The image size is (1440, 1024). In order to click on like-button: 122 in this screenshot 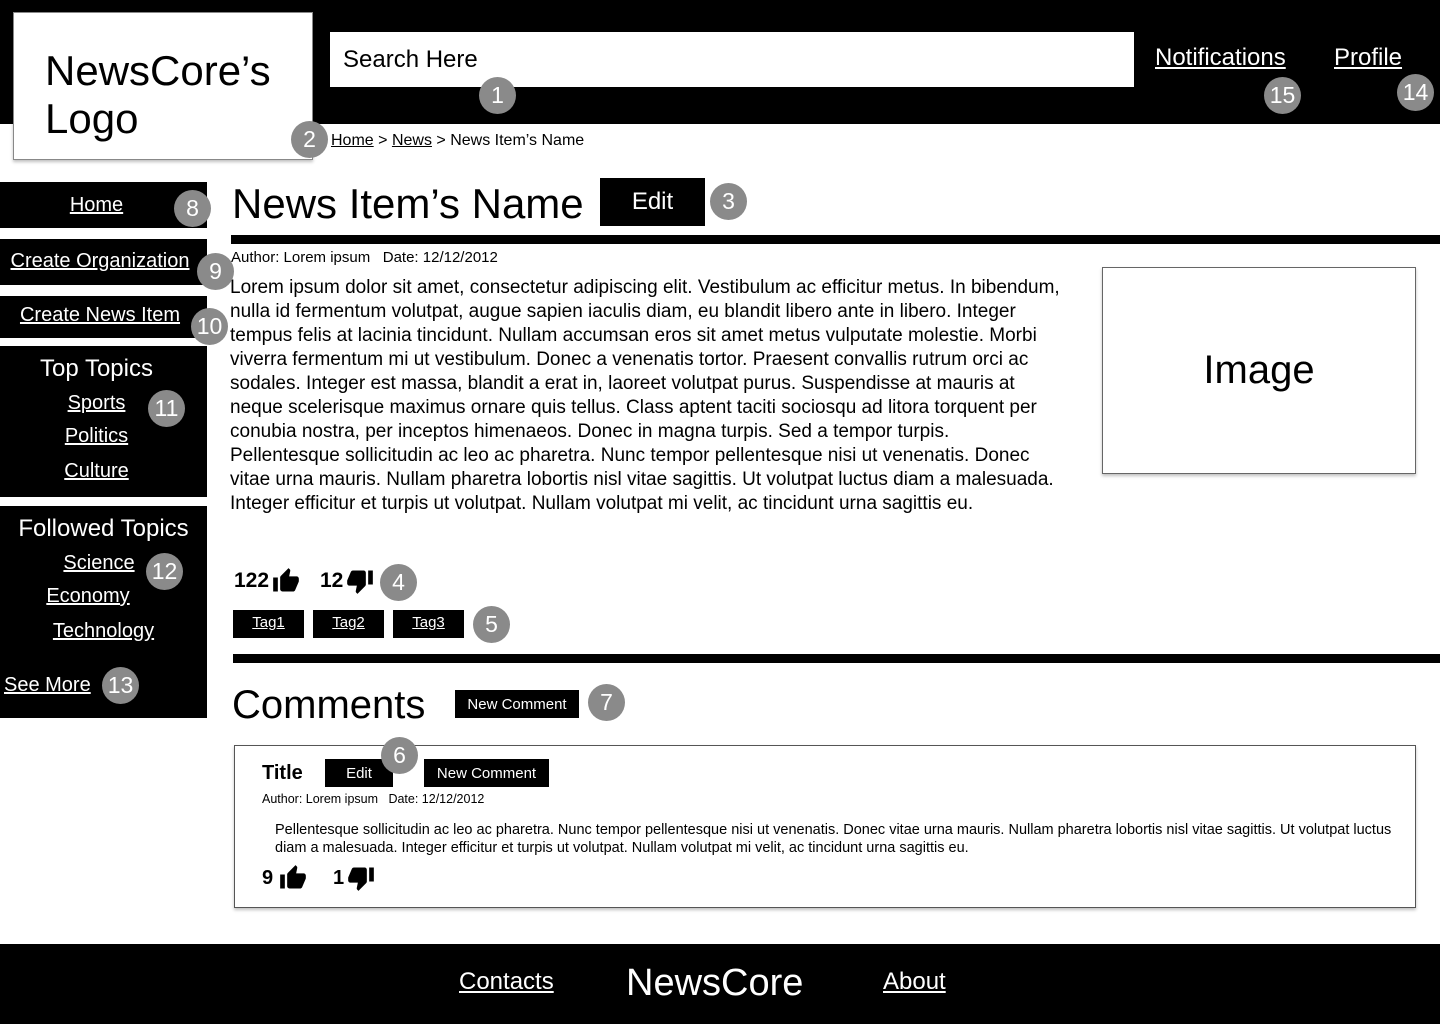, I will do `click(267, 581)`.